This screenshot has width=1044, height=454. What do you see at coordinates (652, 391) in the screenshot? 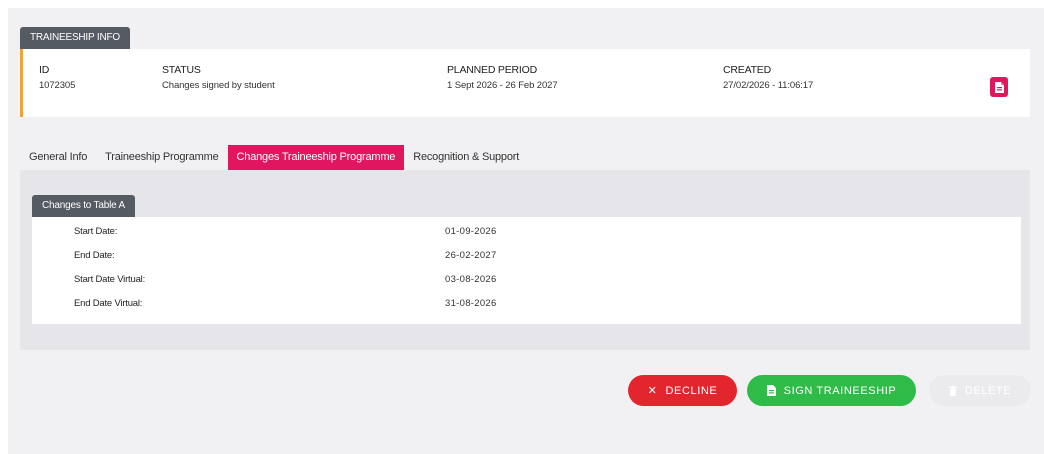
I see `close-icon: ✕` at bounding box center [652, 391].